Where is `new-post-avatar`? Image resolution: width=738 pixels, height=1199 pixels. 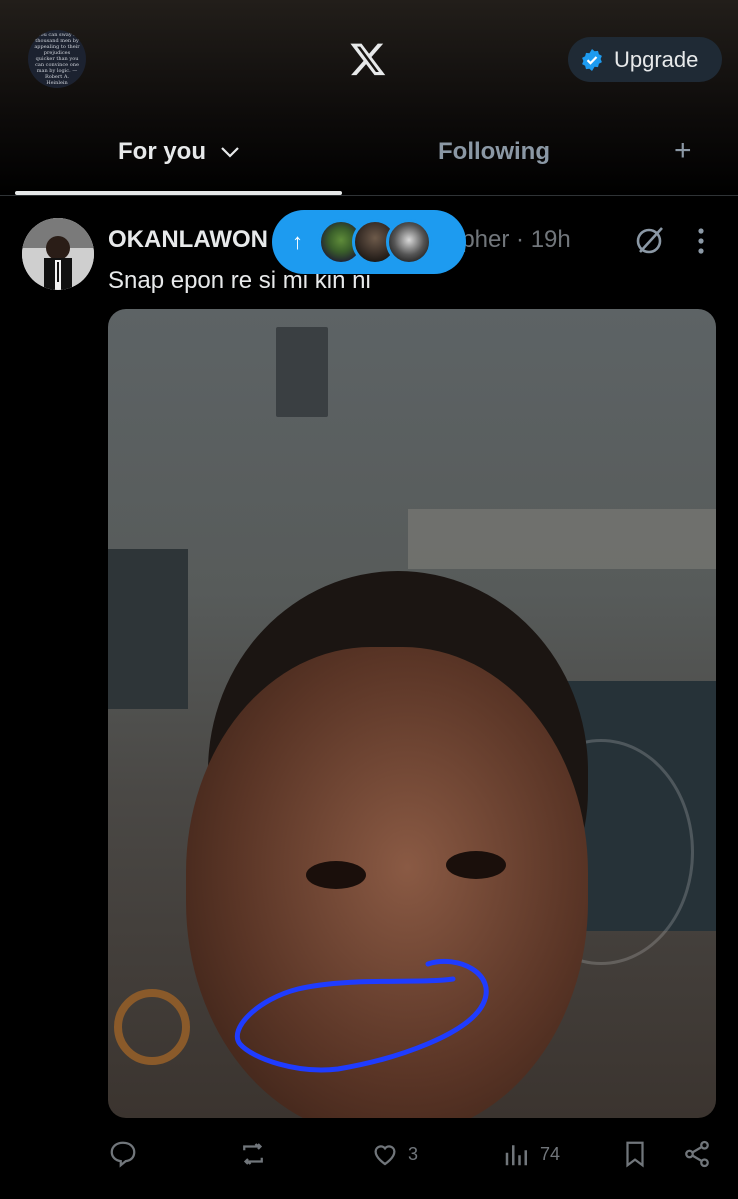
new-post-avatar is located at coordinates (409, 242).